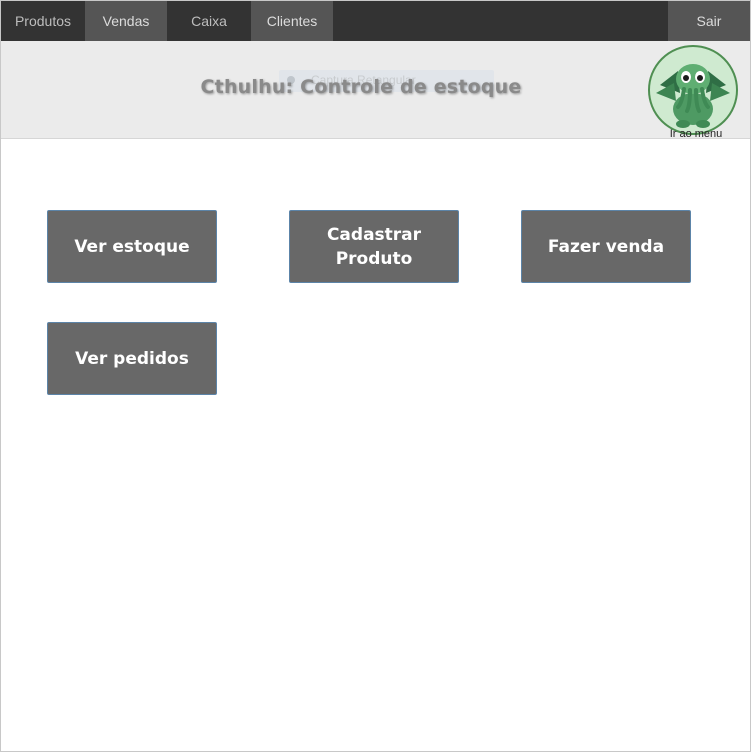  I want to click on view-orders-button: Ver pedidos, so click(132, 358).